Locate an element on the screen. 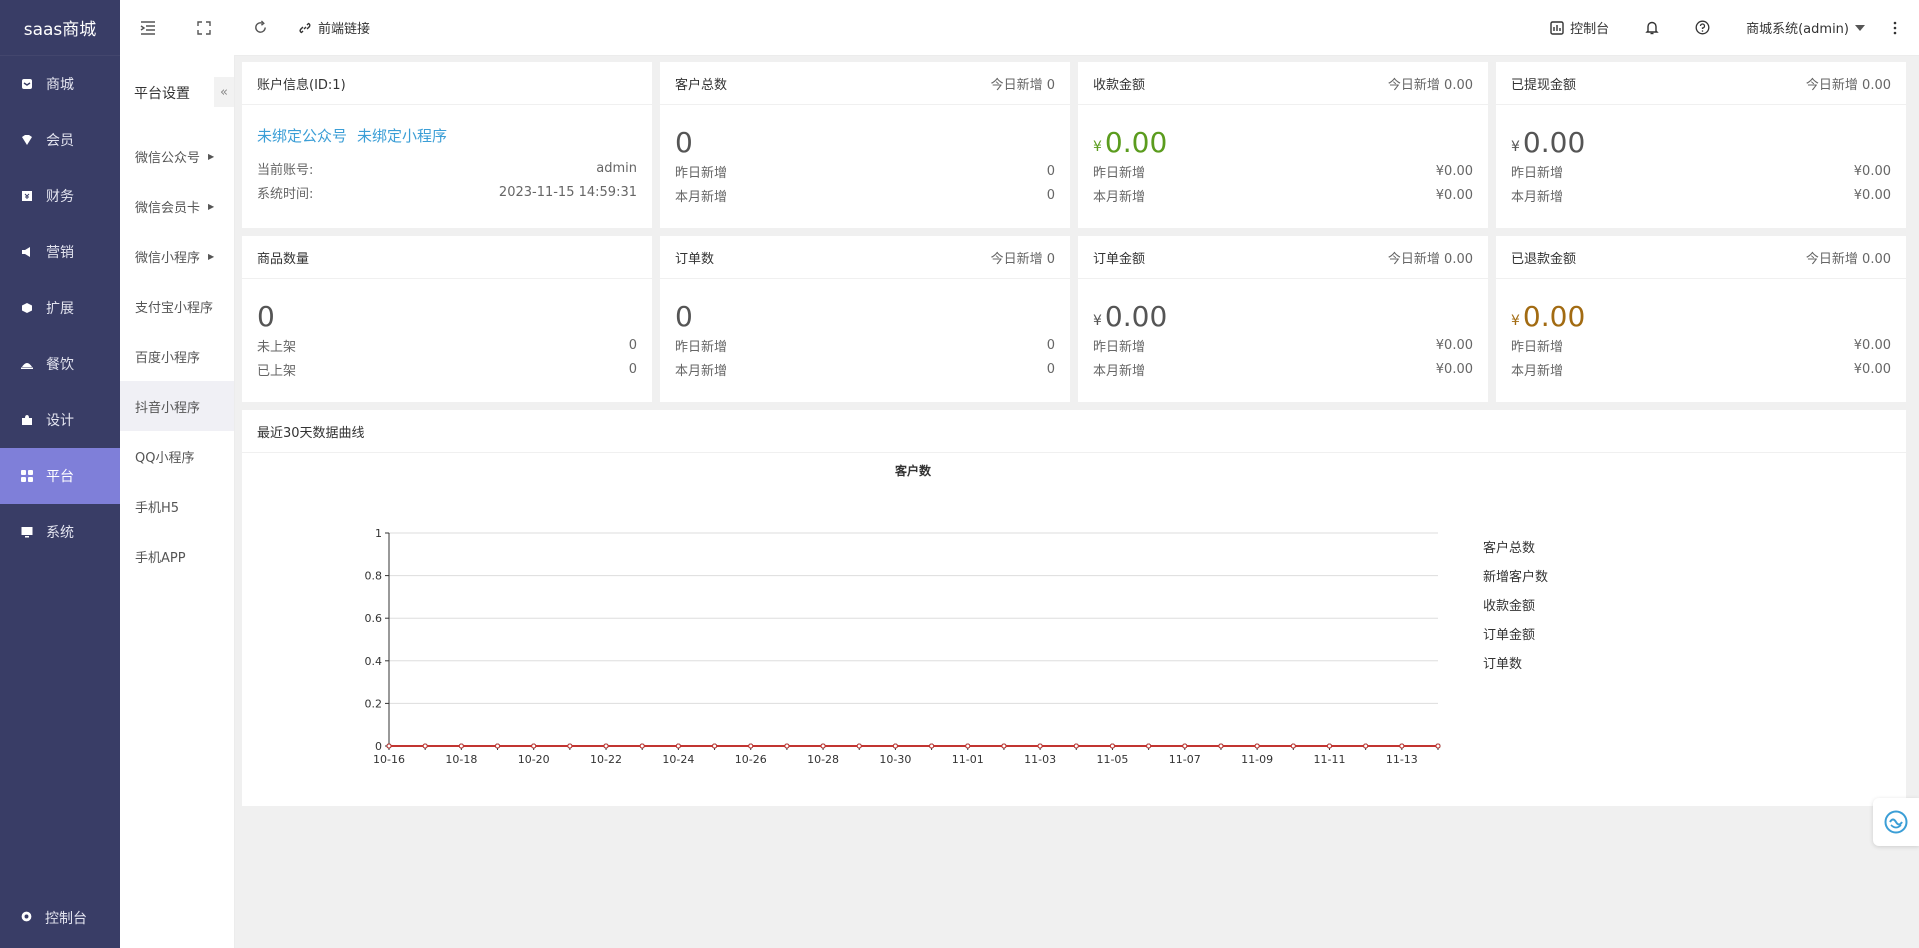 The width and height of the screenshot is (1919, 948). x-tick-label: 11-05 is located at coordinates (1112, 759).